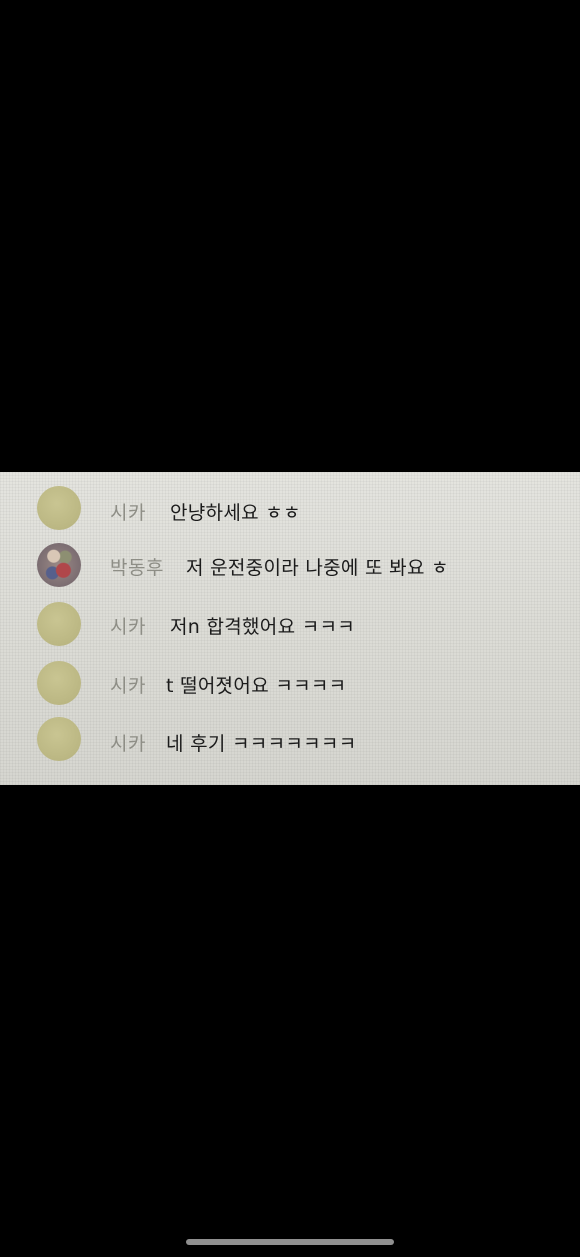  I want to click on chat-message-row: 시카 네 후기 ㅋㅋㅋㅋㅋㅋㅋ, so click(290, 742).